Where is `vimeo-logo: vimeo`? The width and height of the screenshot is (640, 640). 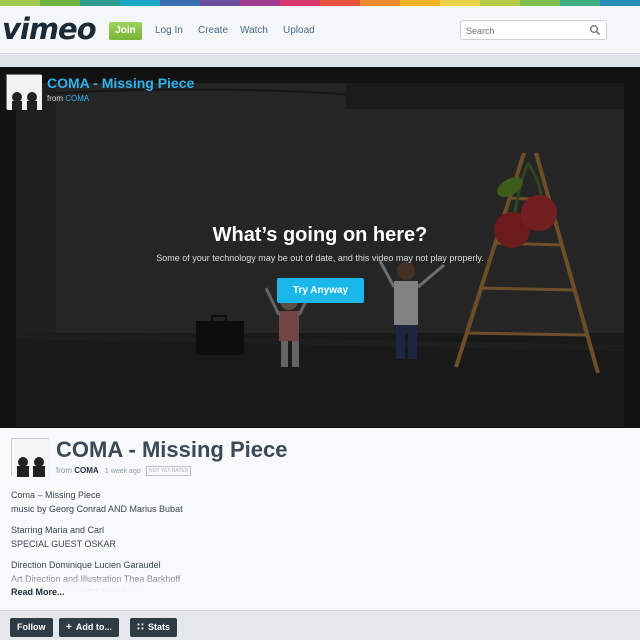
vimeo-logo: vimeo is located at coordinates (49, 29).